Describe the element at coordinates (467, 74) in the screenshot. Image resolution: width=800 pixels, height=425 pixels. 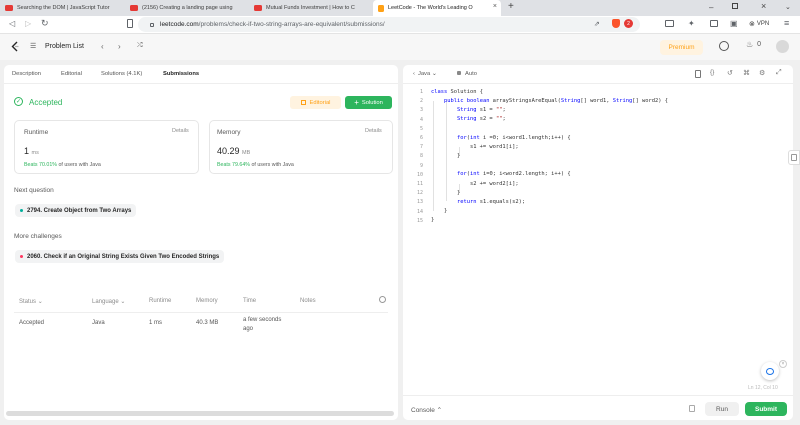
I see `auto-format-toggle: Auto` at that location.